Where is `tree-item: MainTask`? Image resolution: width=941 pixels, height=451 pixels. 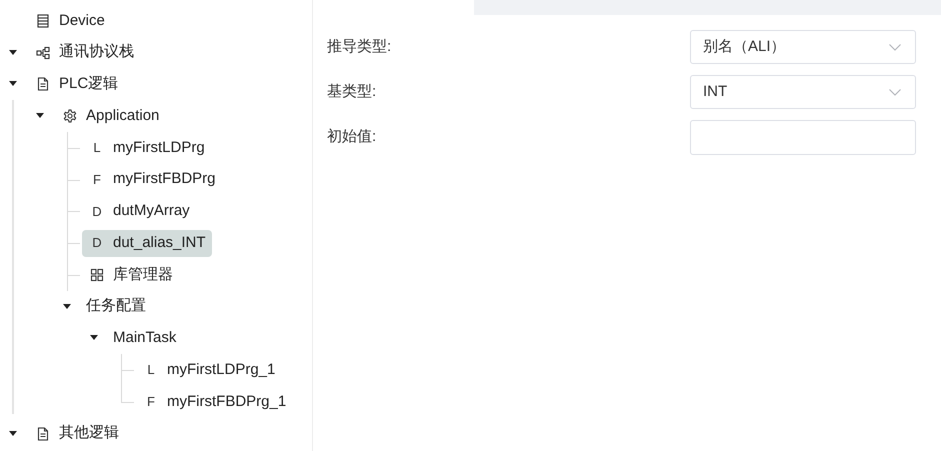 tree-item: MainTask is located at coordinates (145, 338).